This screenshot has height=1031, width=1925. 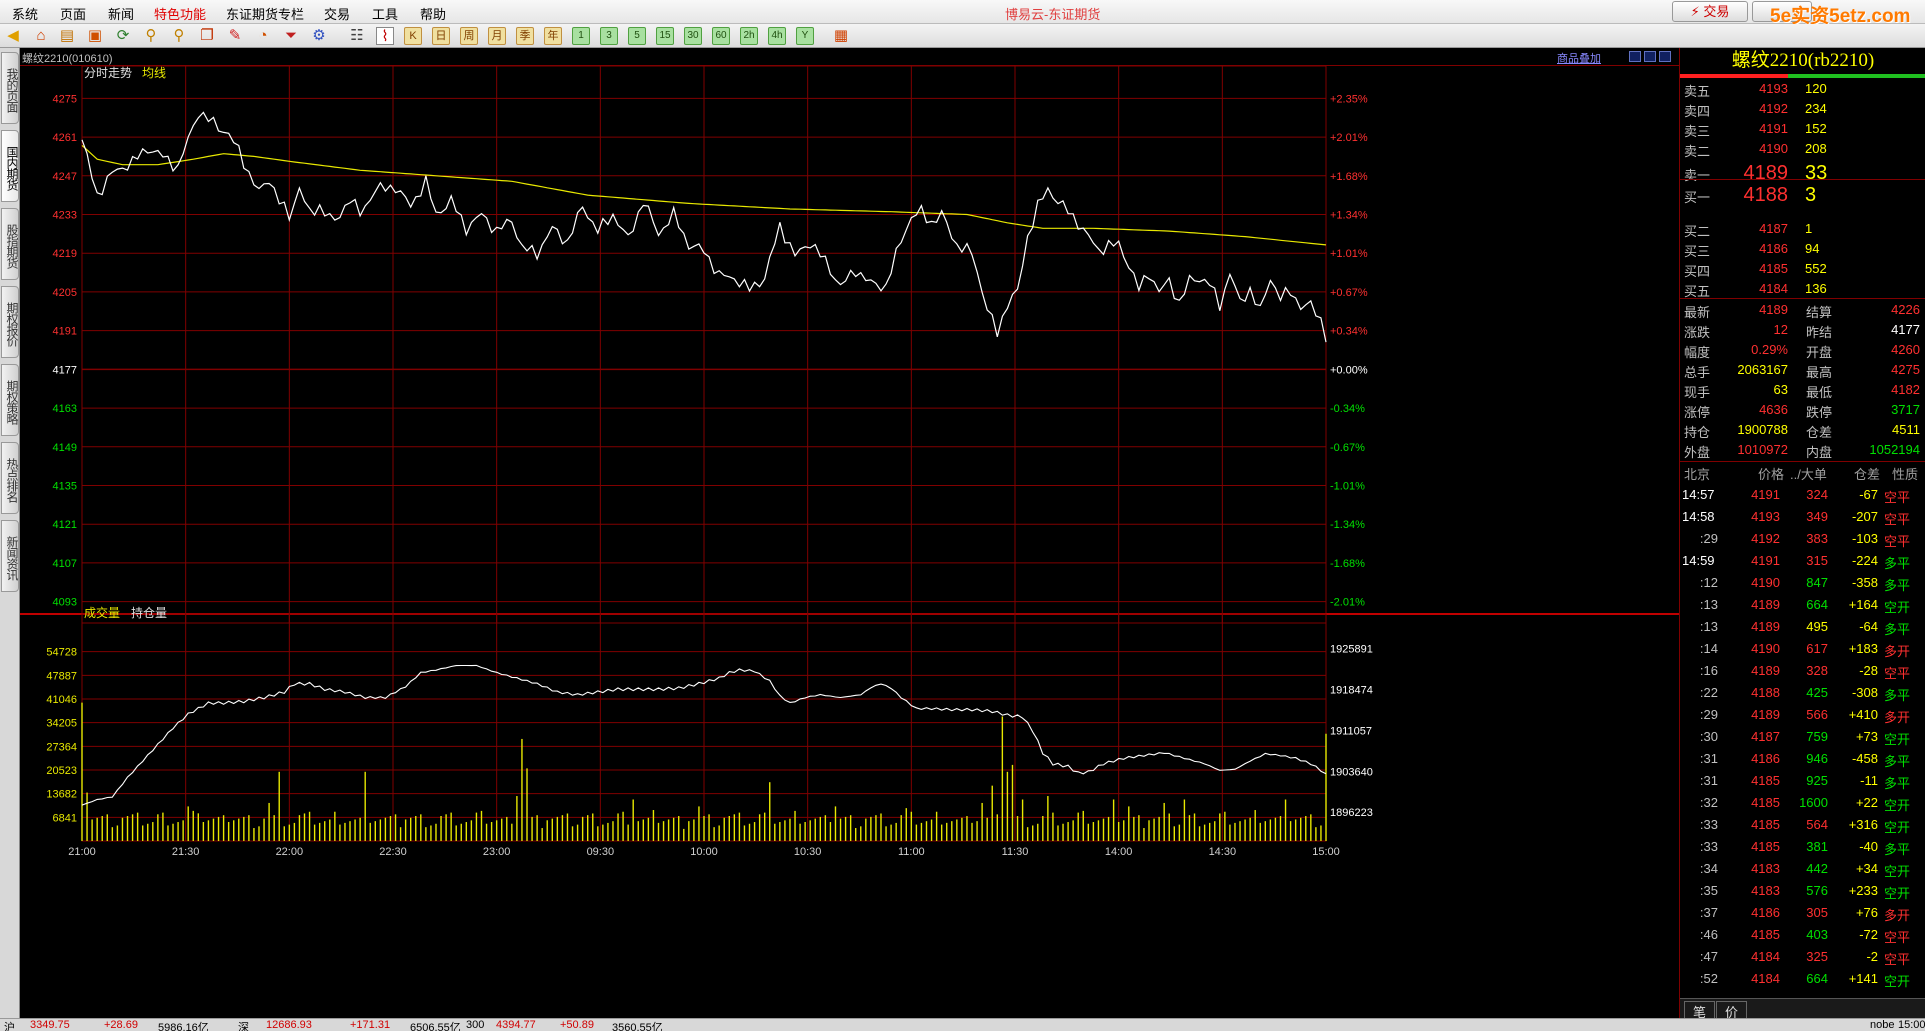 I want to click on chart-close-icon, so click(x=1665, y=56).